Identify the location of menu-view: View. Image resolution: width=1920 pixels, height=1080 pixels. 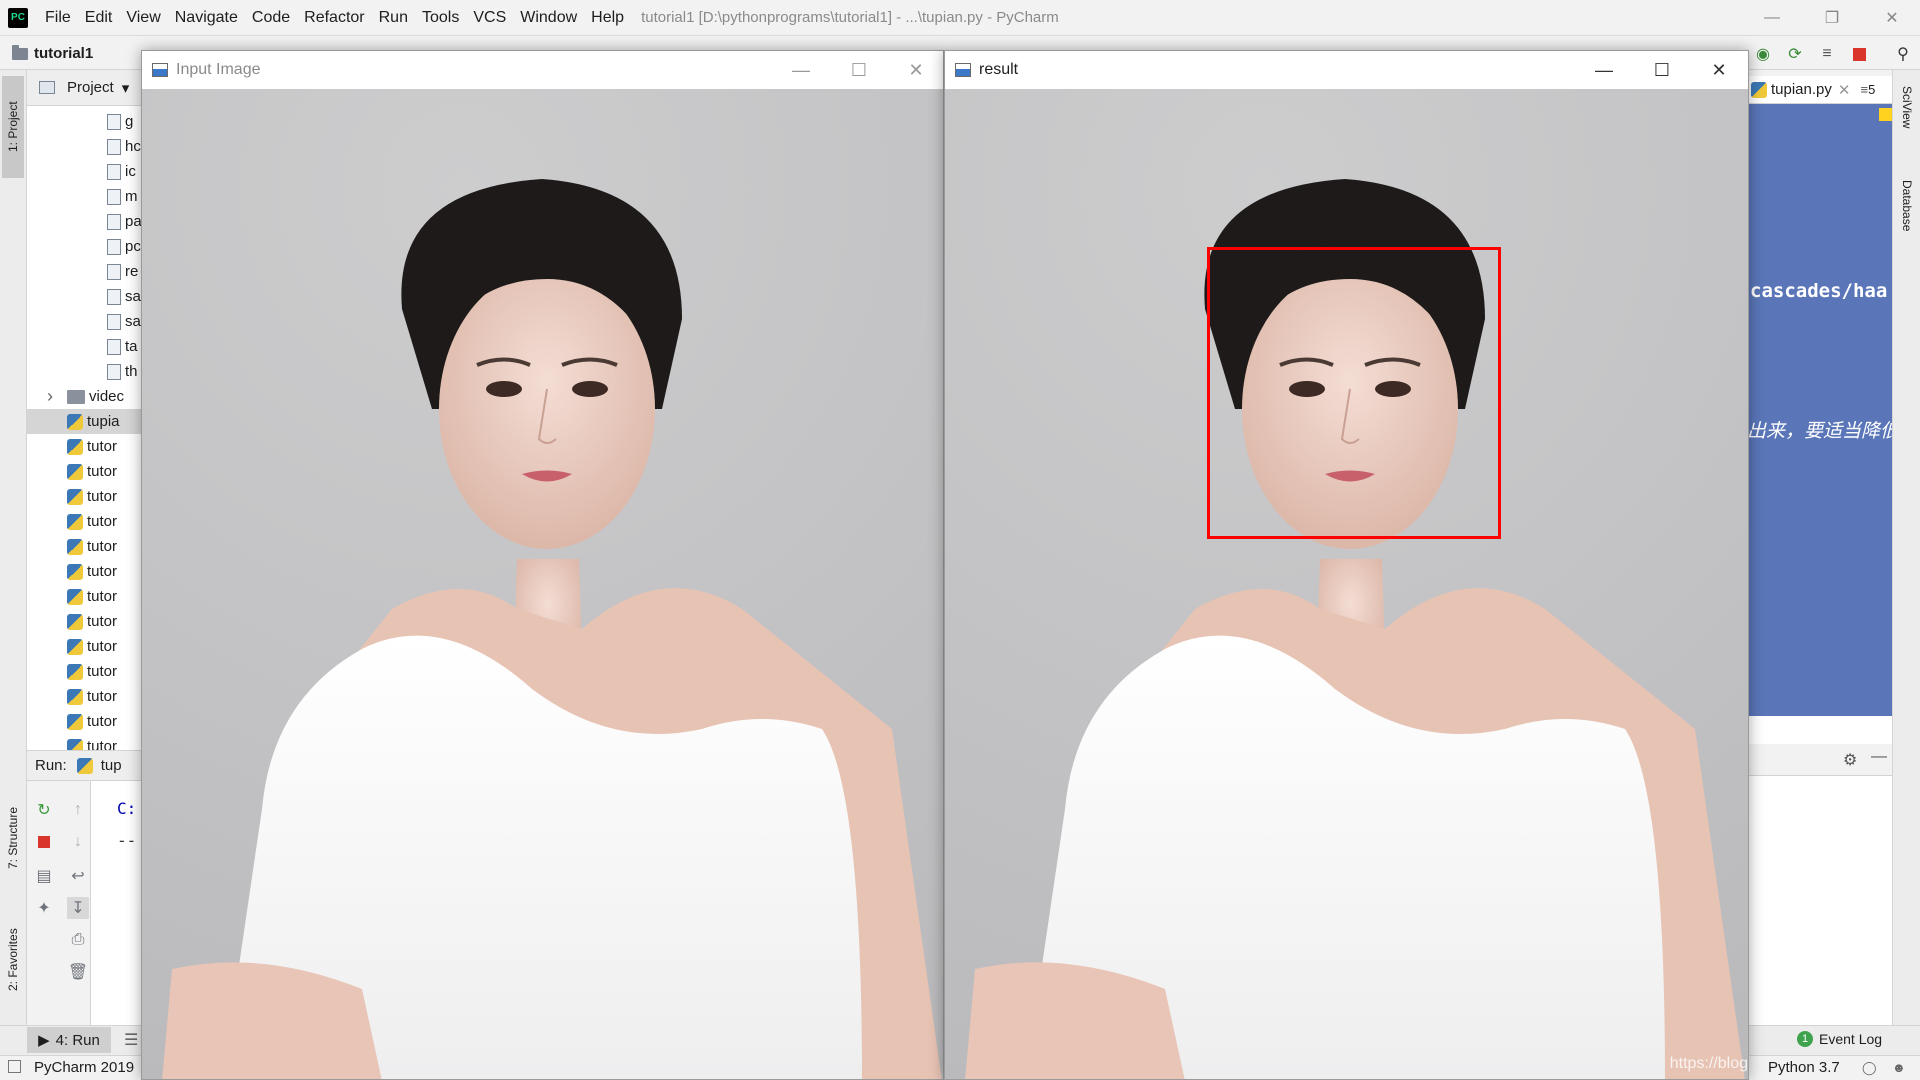
(143, 18).